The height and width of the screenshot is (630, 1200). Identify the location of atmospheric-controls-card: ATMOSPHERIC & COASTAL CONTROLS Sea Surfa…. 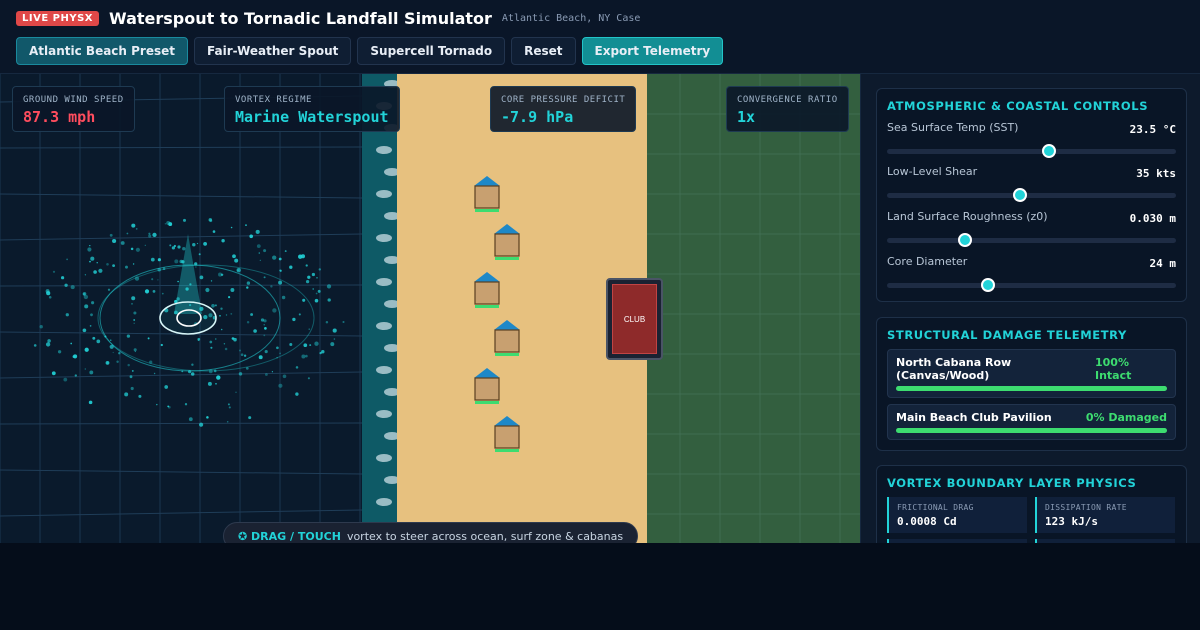
(1031, 195).